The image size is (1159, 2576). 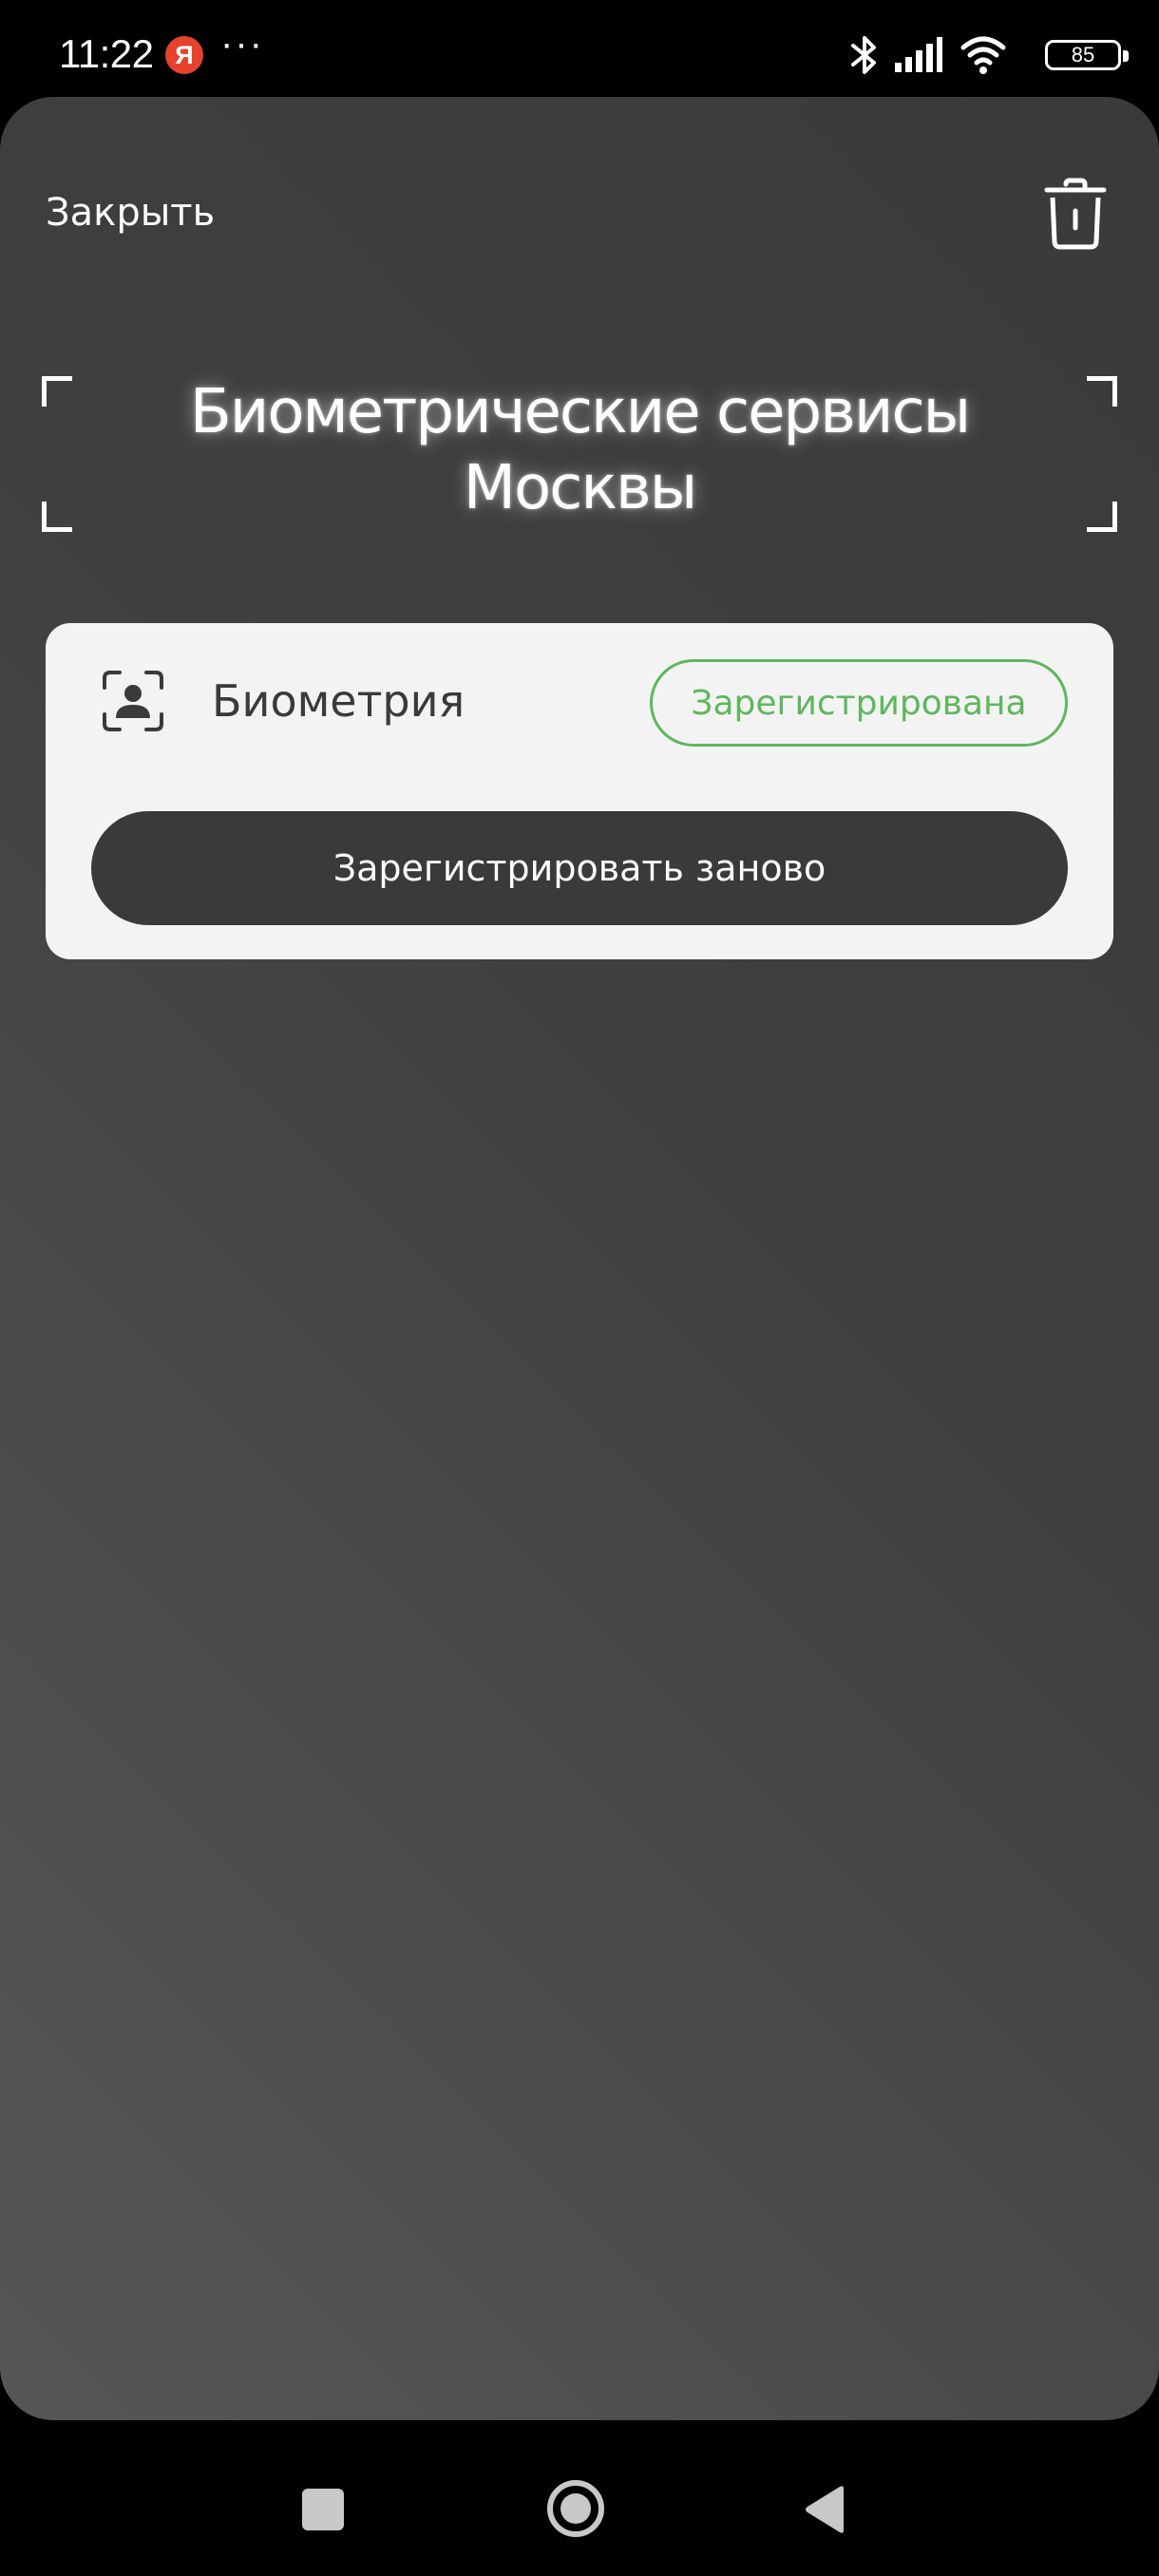 What do you see at coordinates (1102, 517) in the screenshot?
I see `frame-corner-bottom-right` at bounding box center [1102, 517].